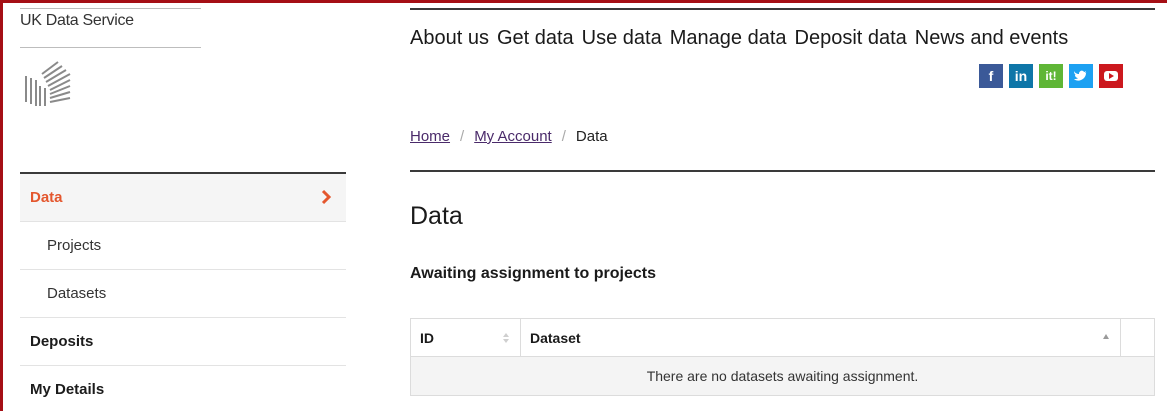 This screenshot has width=1167, height=411. What do you see at coordinates (821, 337) in the screenshot?
I see `column-header-dataset: Dataset` at bounding box center [821, 337].